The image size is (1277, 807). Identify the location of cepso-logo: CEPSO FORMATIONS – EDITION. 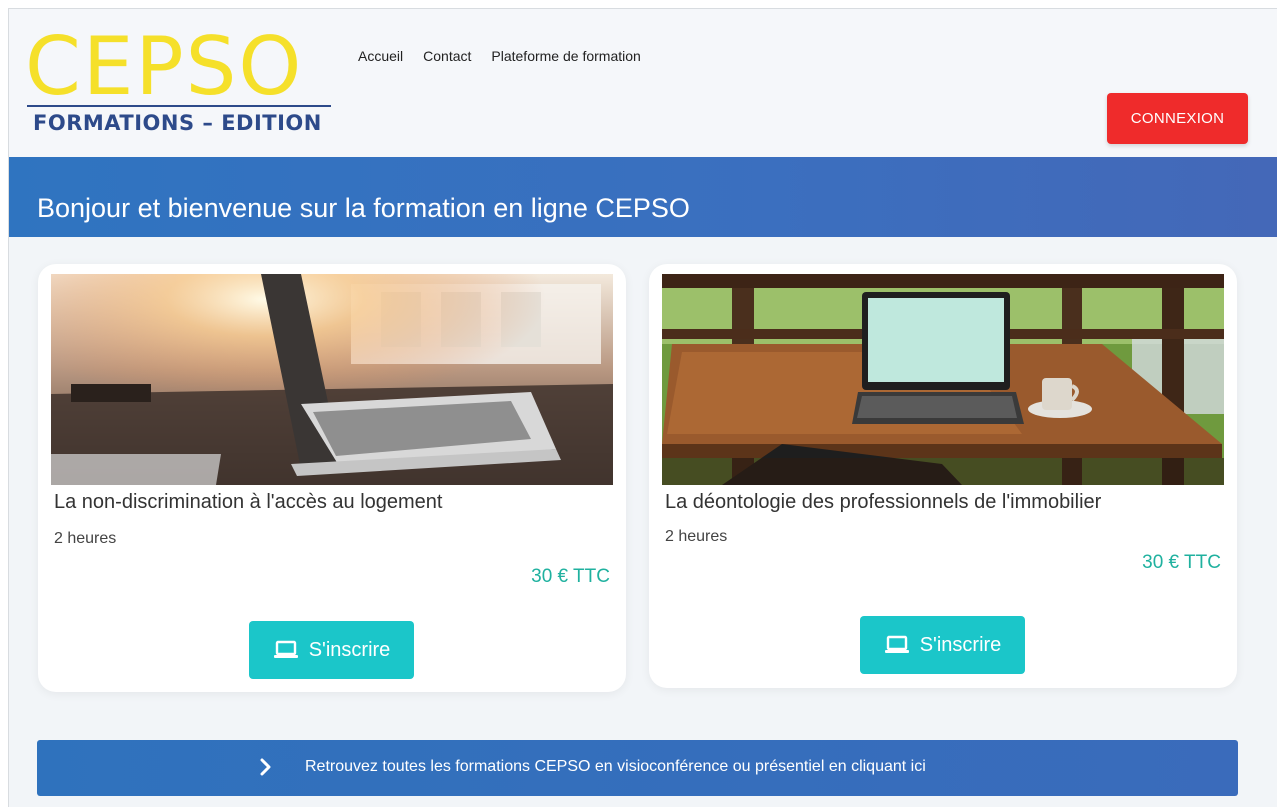
(180, 77).